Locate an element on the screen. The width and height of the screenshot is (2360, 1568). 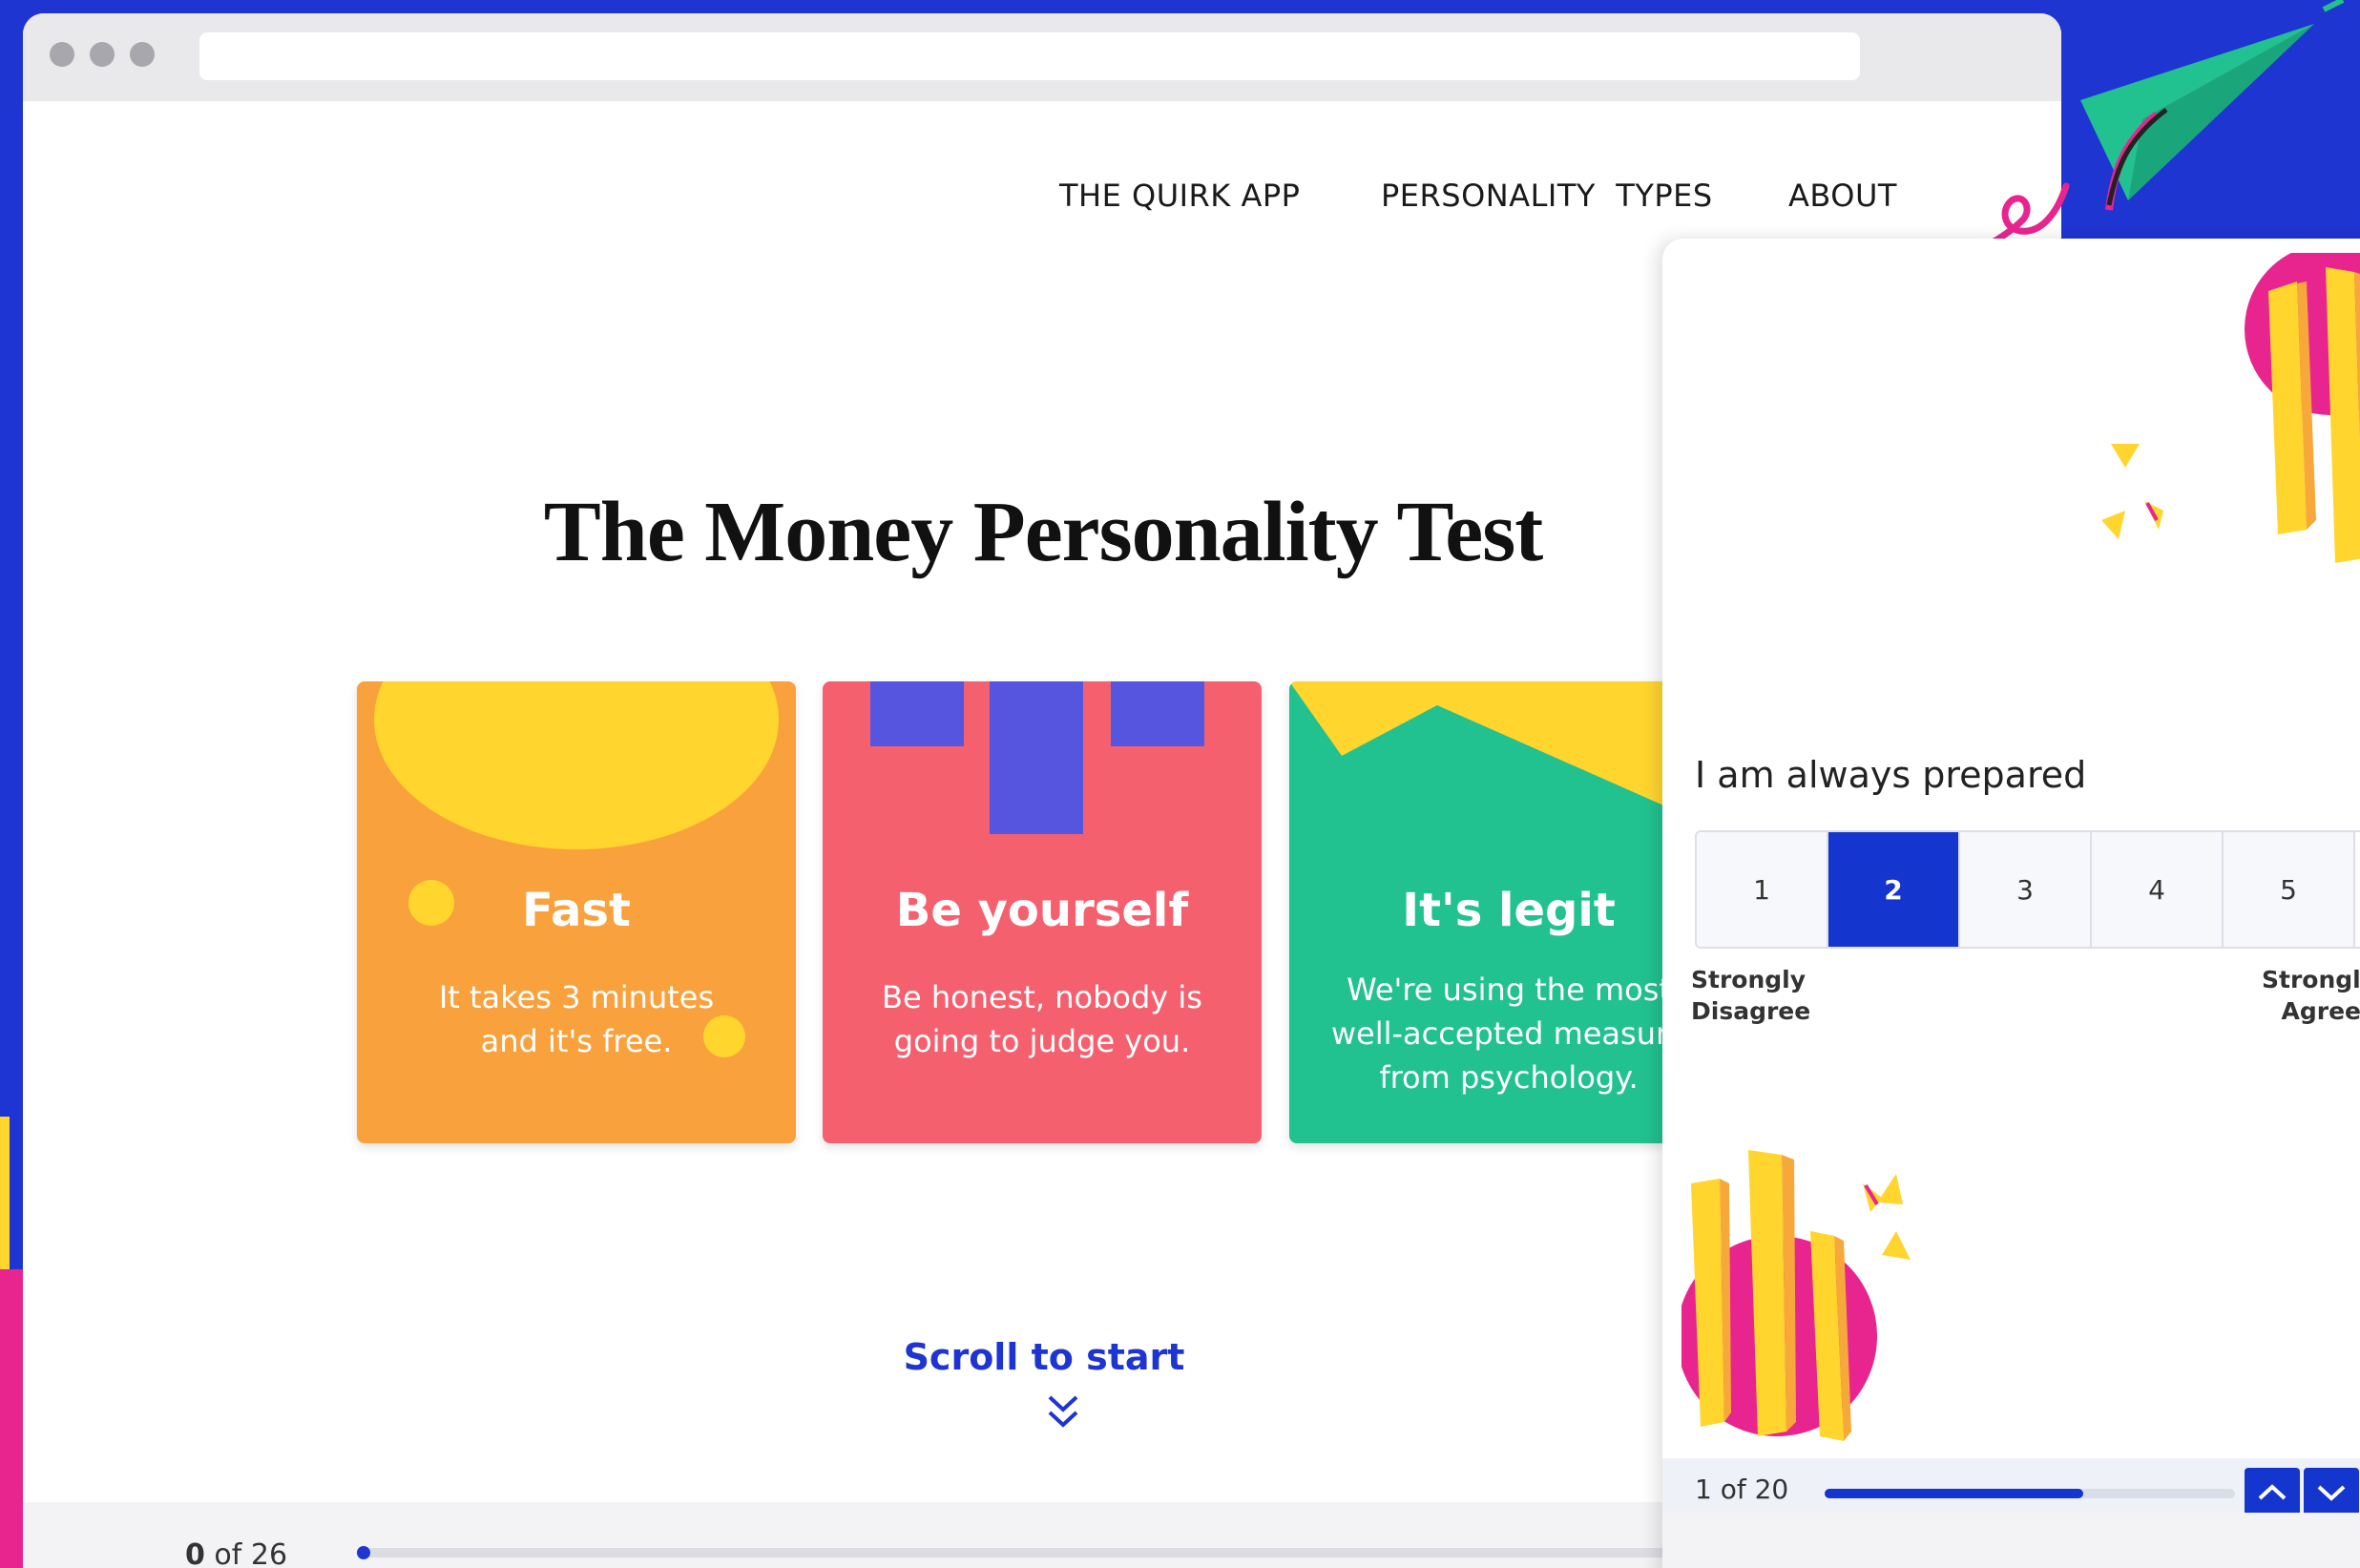
scale-option-2-selected: 2 is located at coordinates (1894, 889).